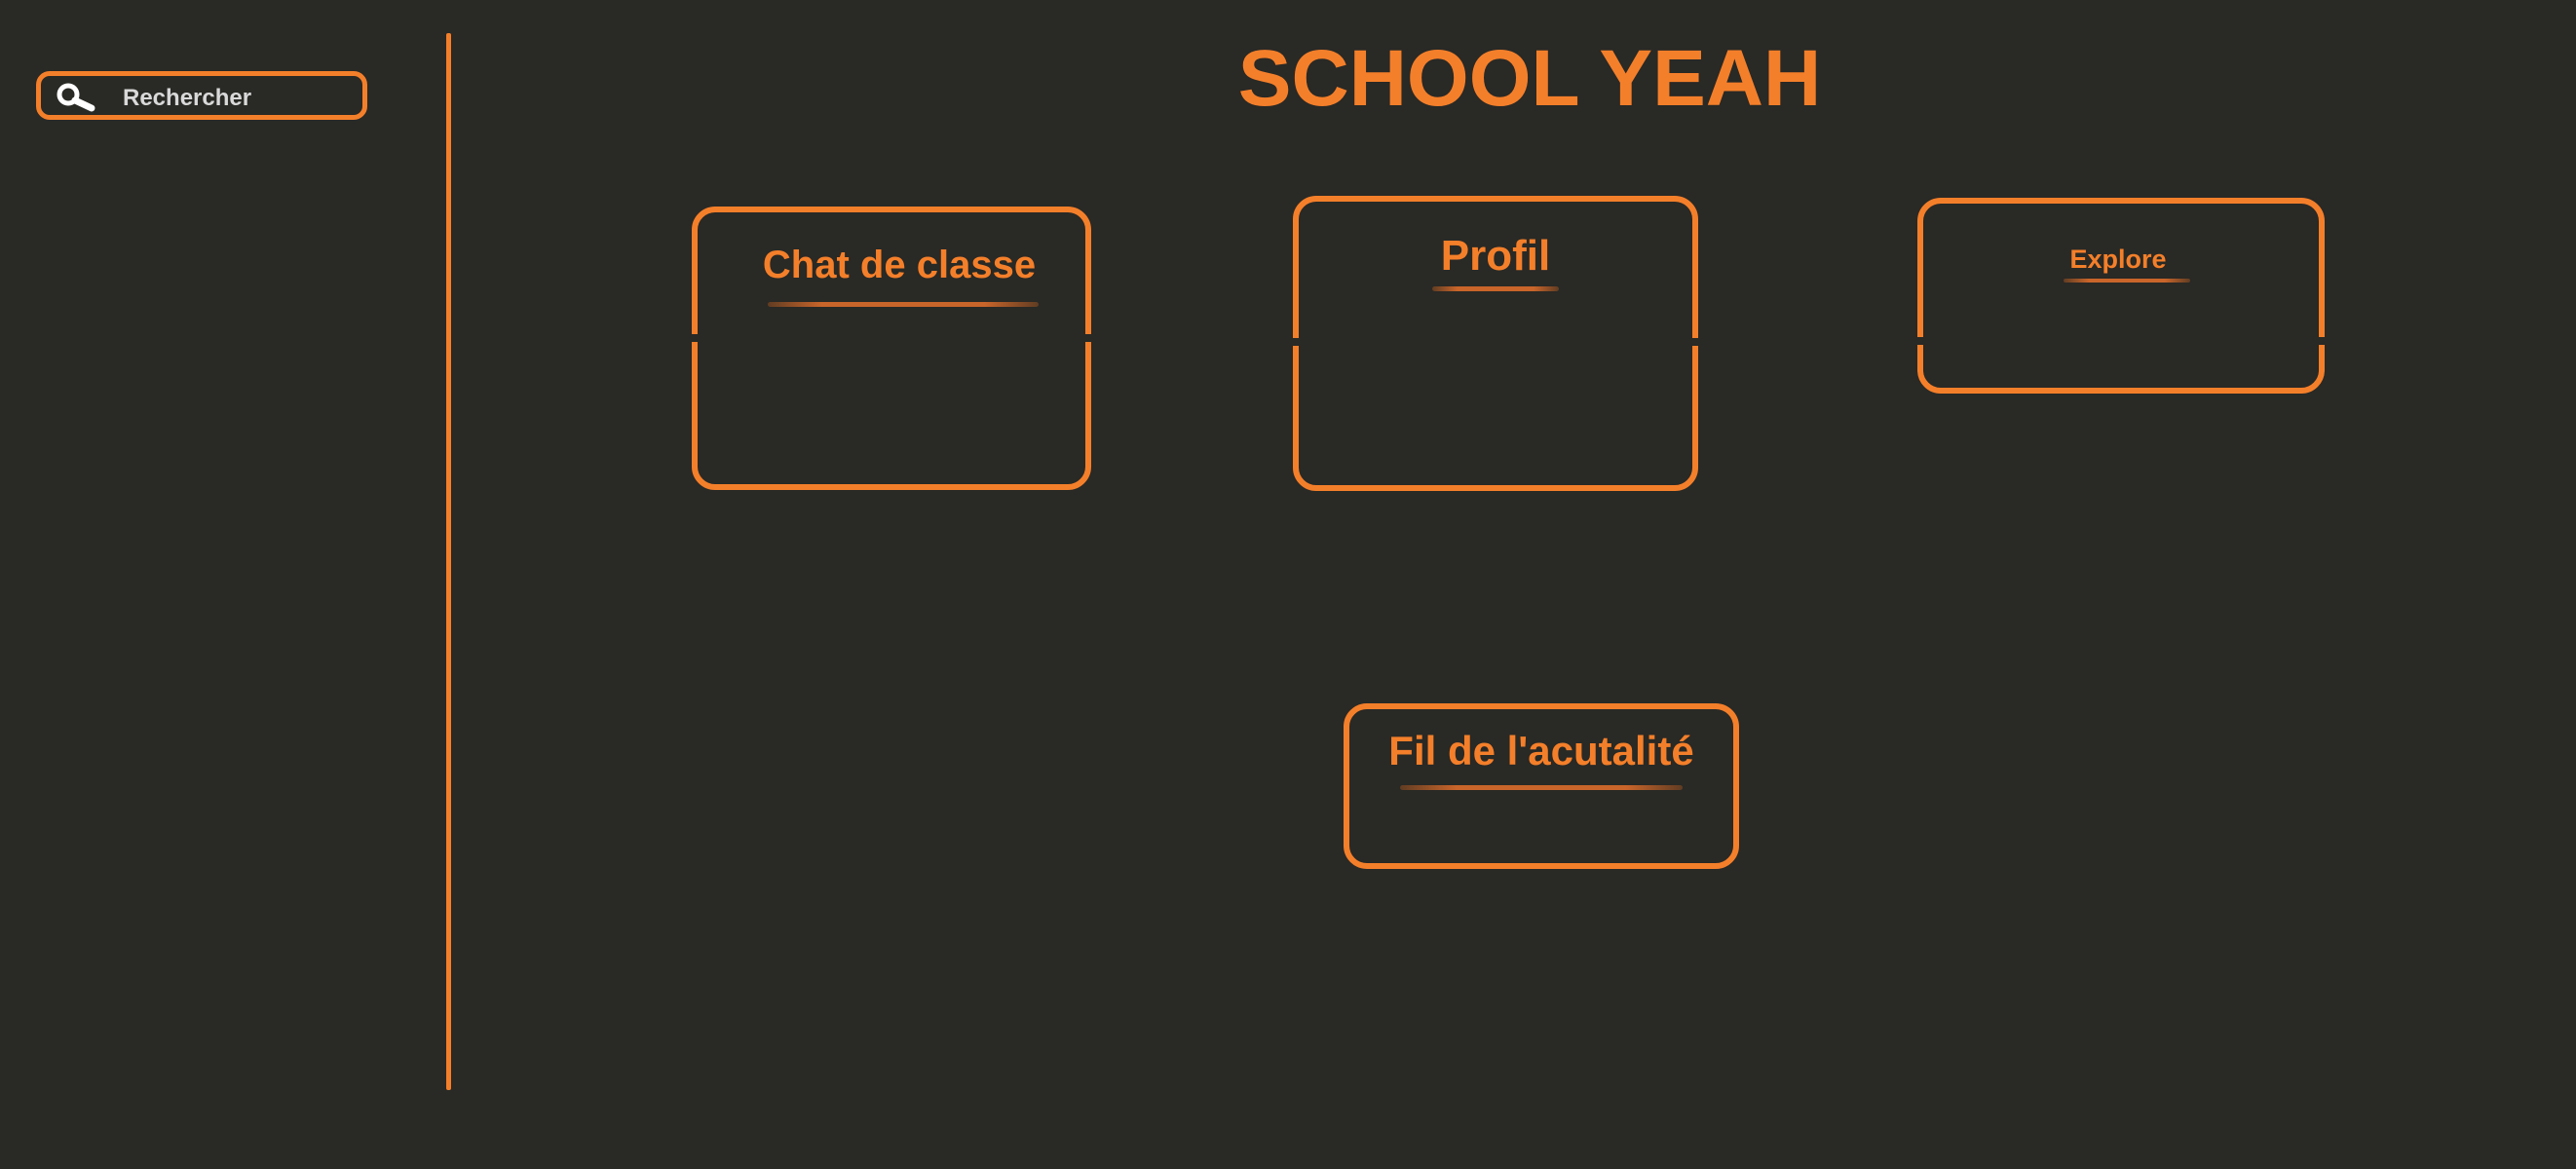 The image size is (2576, 1169). Describe the element at coordinates (2127, 281) in the screenshot. I see `explore-card-underline` at that location.